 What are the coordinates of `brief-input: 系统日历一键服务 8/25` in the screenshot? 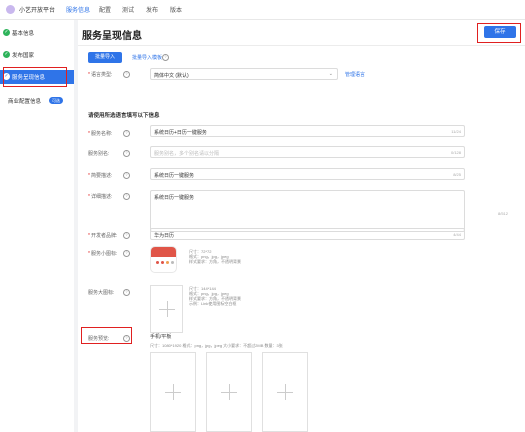 It's located at (307, 174).